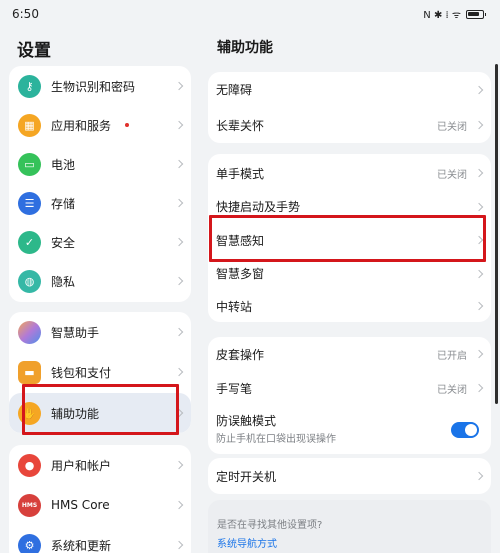 The image size is (500, 553). I want to click on sidebar-item-label: 辅助功能, so click(75, 413).